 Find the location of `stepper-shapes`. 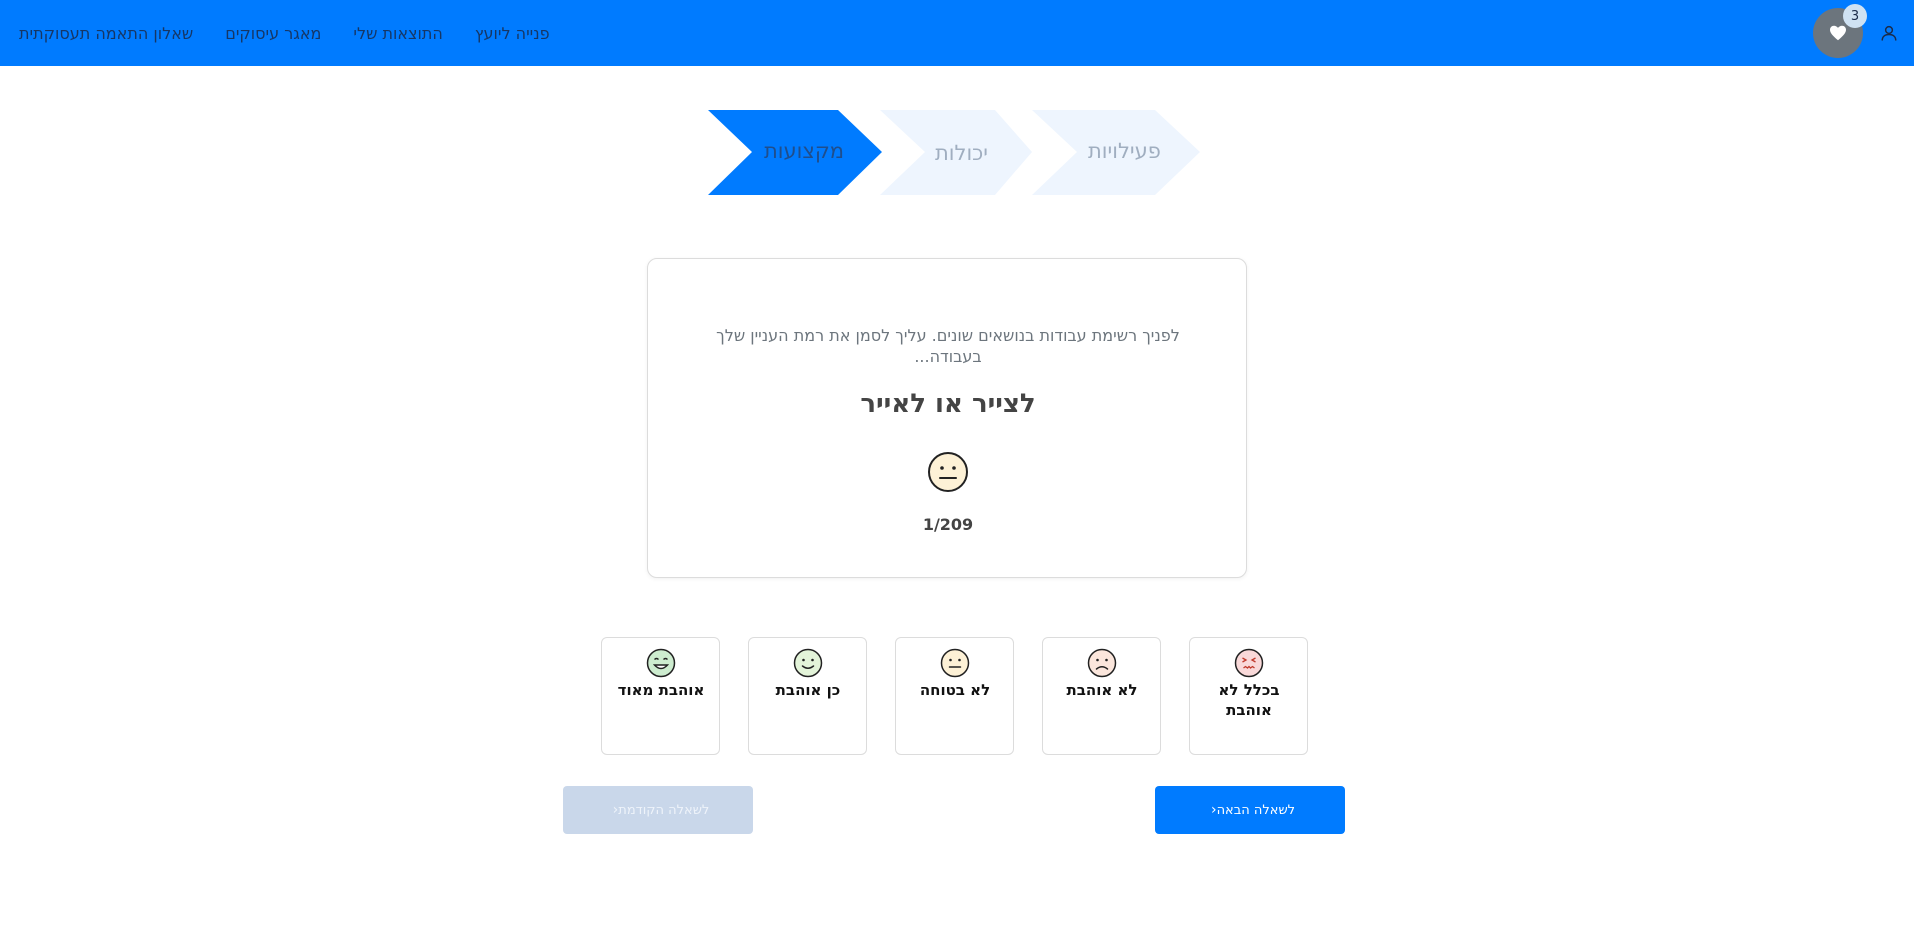

stepper-shapes is located at coordinates (954, 152).